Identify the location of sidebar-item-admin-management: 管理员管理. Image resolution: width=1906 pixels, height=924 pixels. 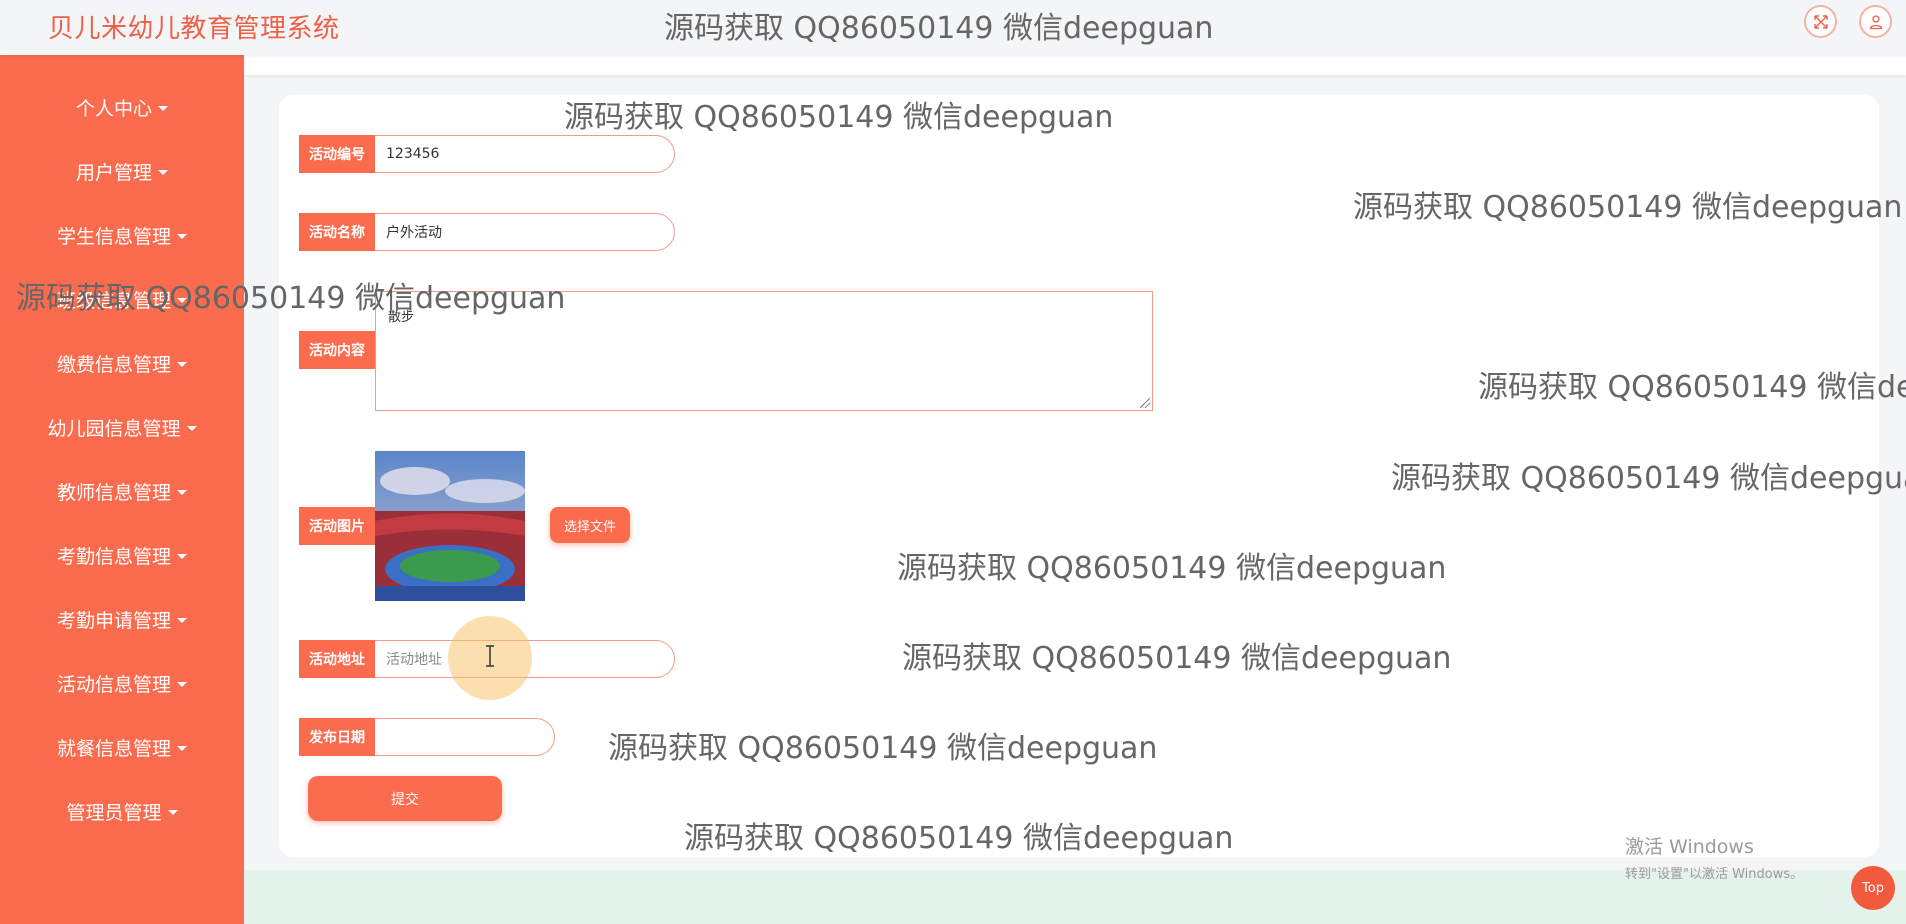
(122, 811).